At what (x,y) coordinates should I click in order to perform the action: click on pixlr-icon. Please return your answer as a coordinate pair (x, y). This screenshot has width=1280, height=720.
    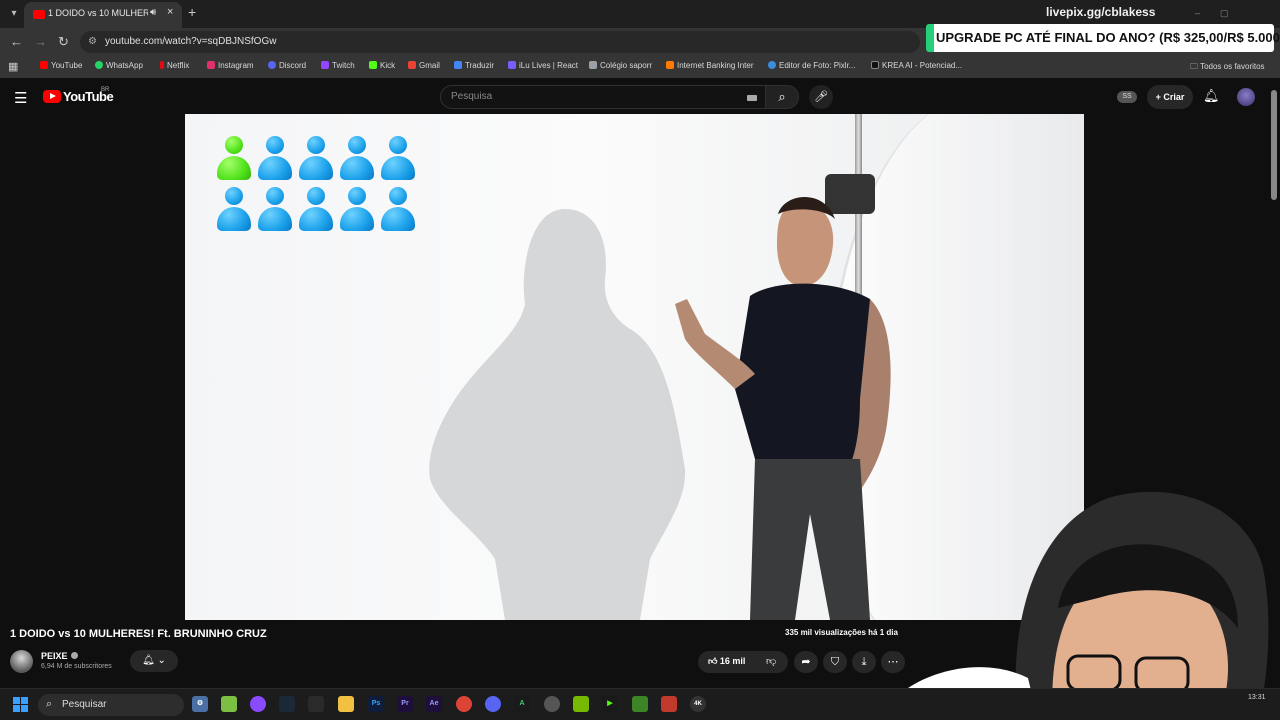
    Looking at the image, I should click on (772, 65).